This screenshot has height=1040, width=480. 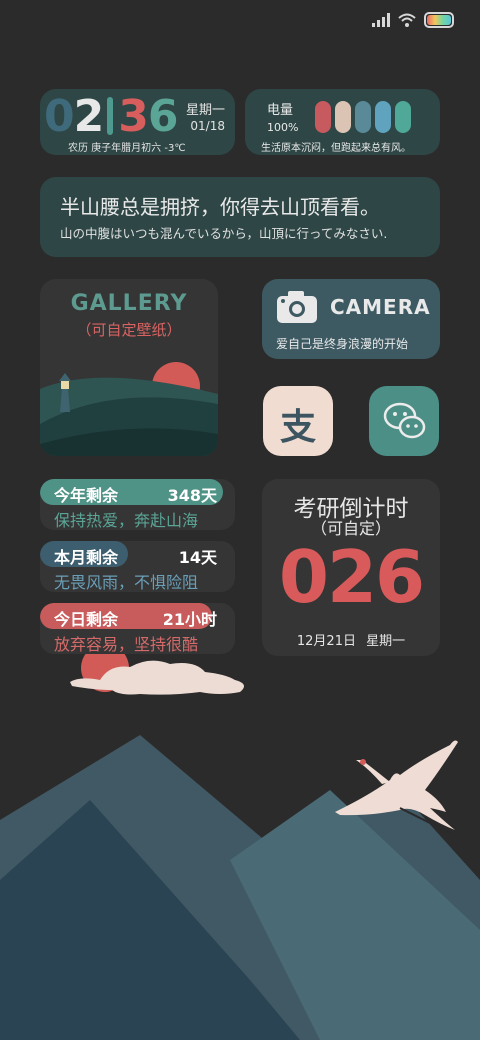 I want to click on battery-label: 电量, so click(x=280, y=110).